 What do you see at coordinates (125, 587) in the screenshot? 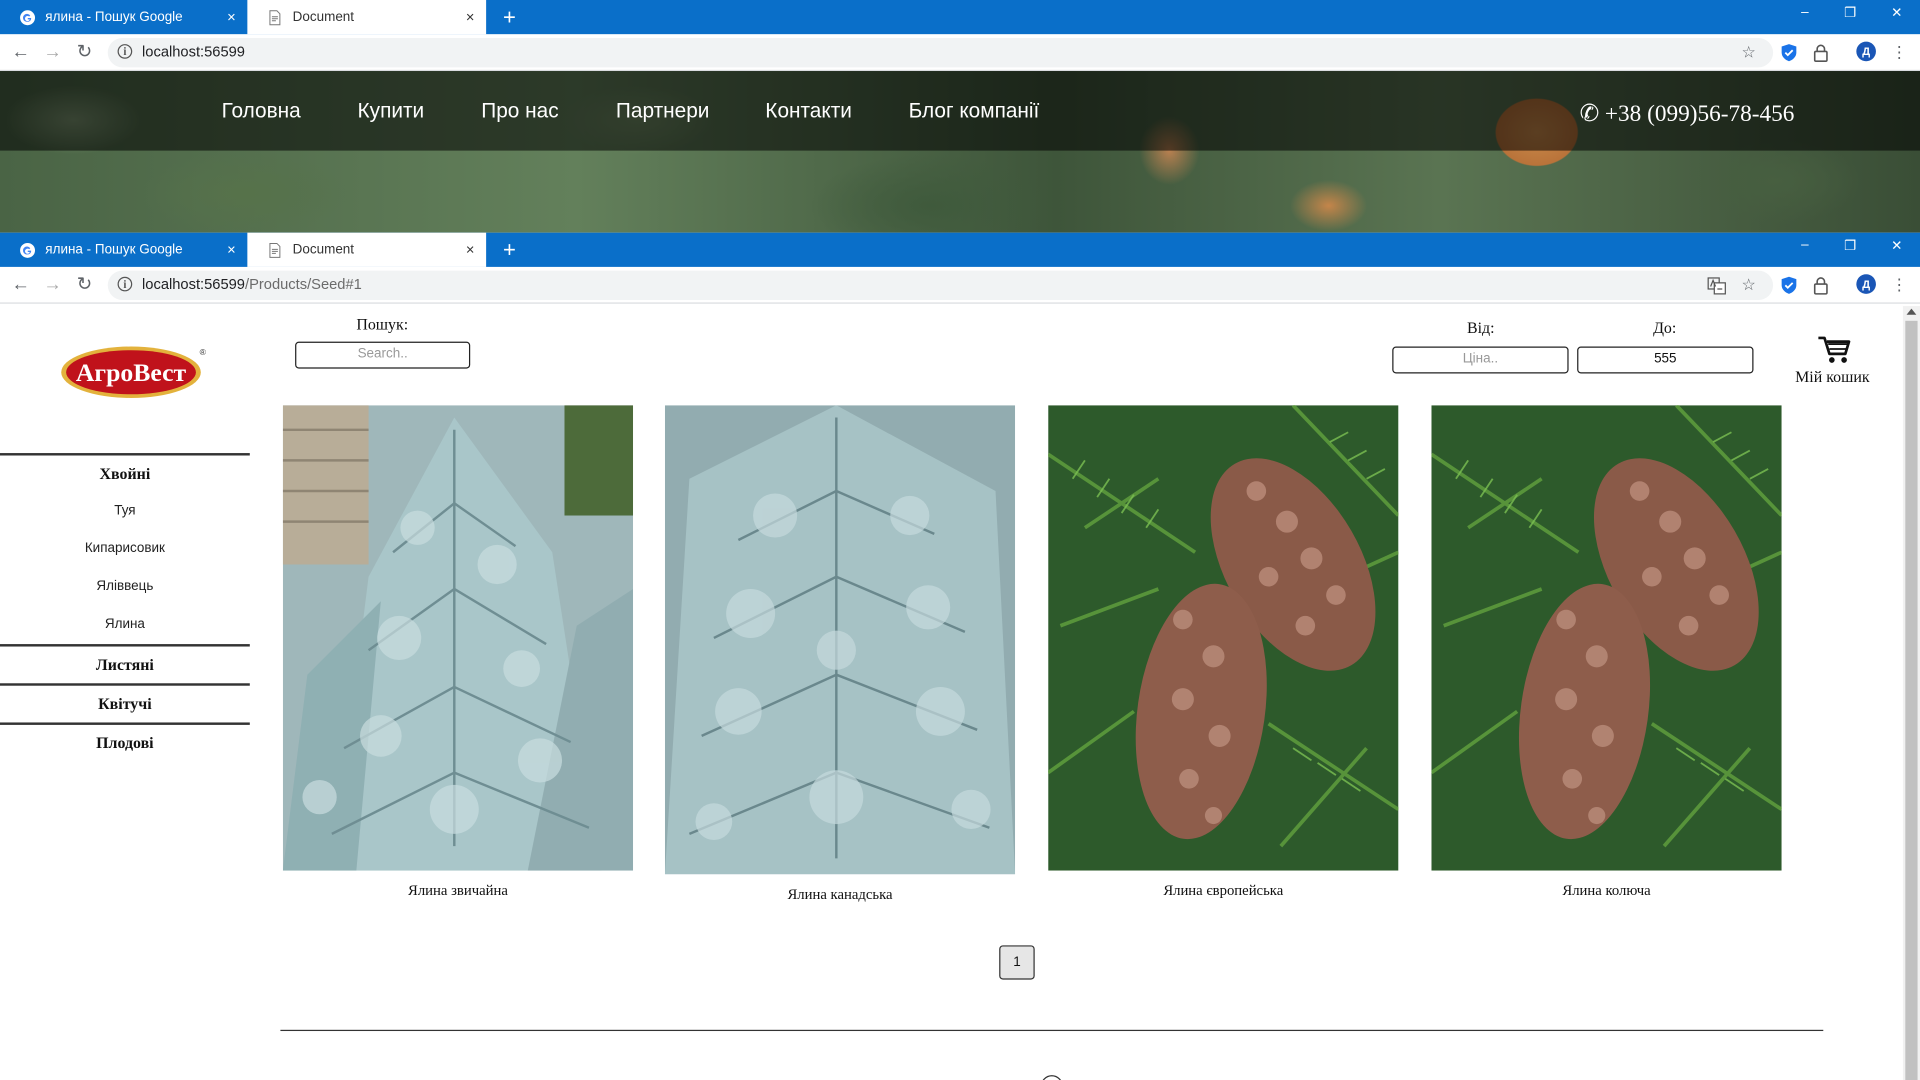
I see `subcategory-juniper: Яліввець` at bounding box center [125, 587].